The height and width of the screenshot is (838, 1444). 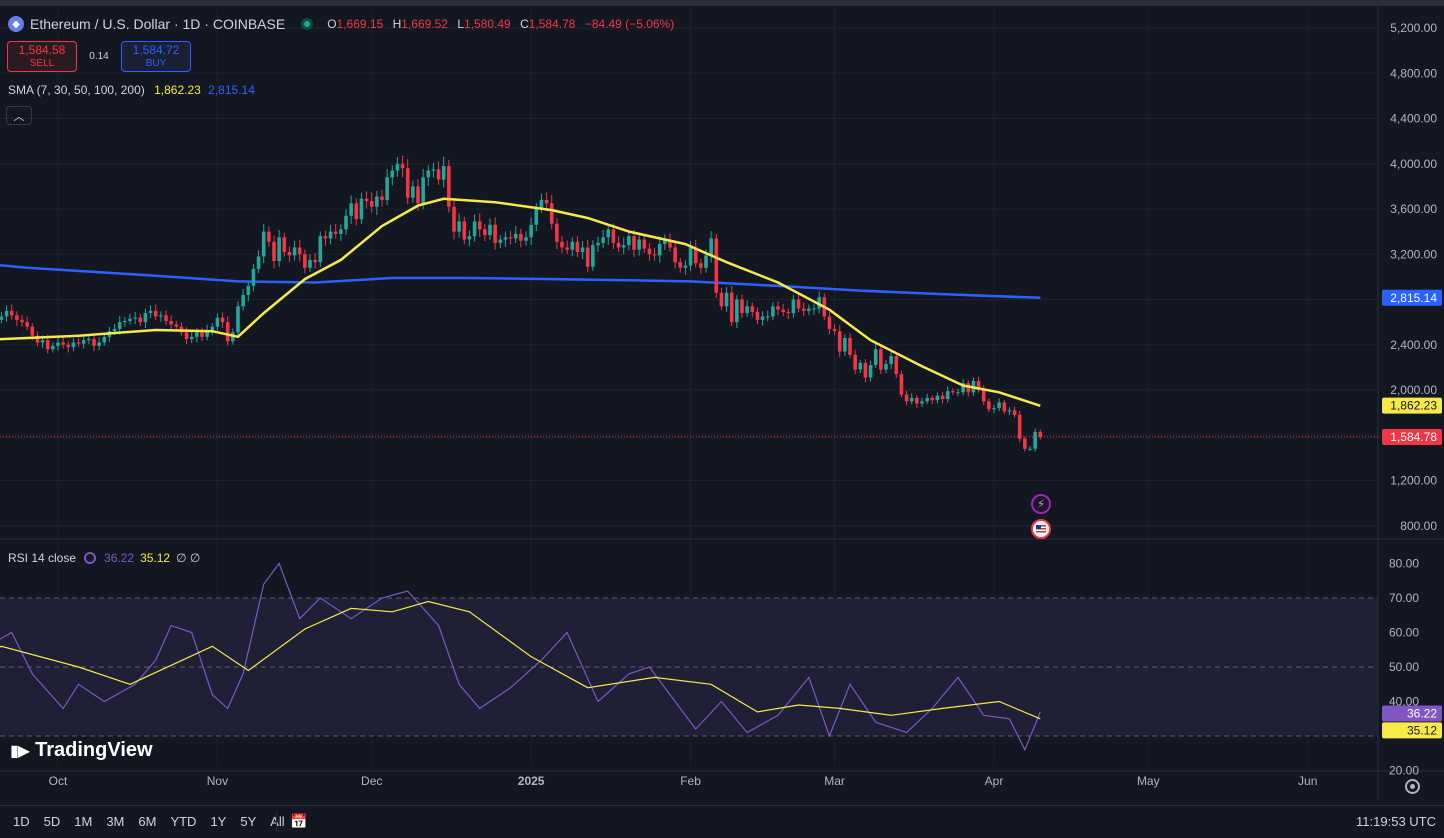 What do you see at coordinates (1412, 786) in the screenshot?
I see `axis-settings-icon` at bounding box center [1412, 786].